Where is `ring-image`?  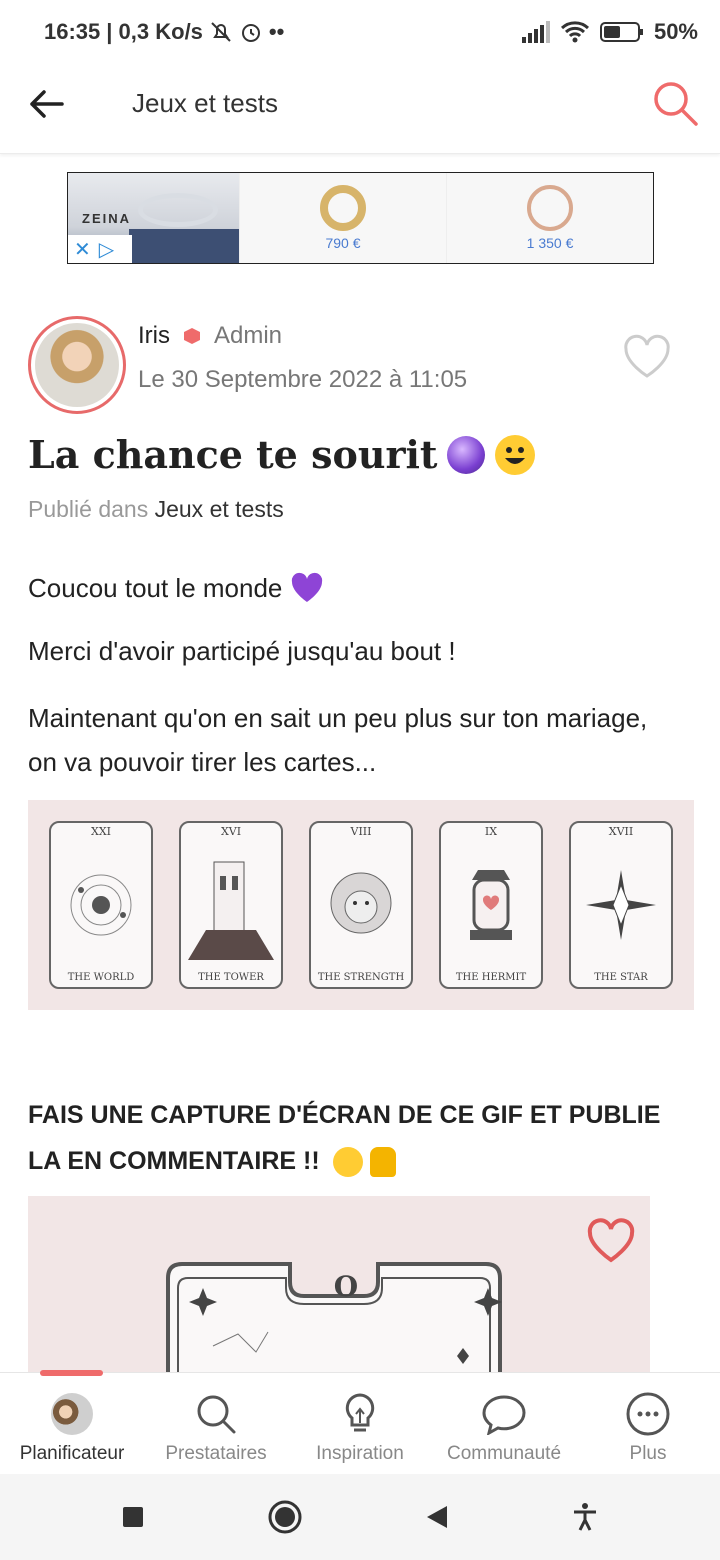
ring-image is located at coordinates (178, 210).